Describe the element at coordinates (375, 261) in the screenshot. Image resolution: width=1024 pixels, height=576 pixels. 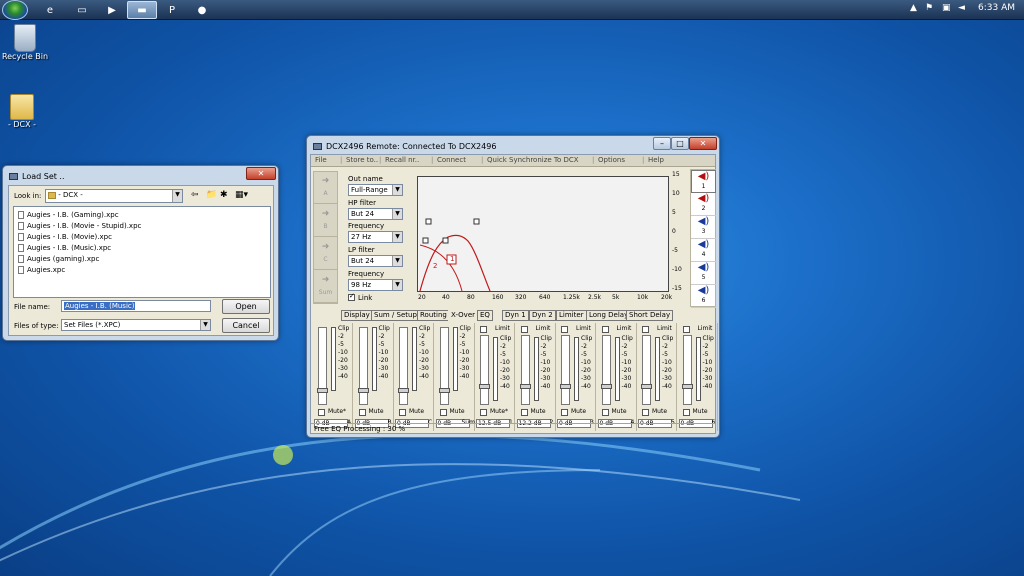
I see `lp-filter-combo: But 24 ▼` at that location.